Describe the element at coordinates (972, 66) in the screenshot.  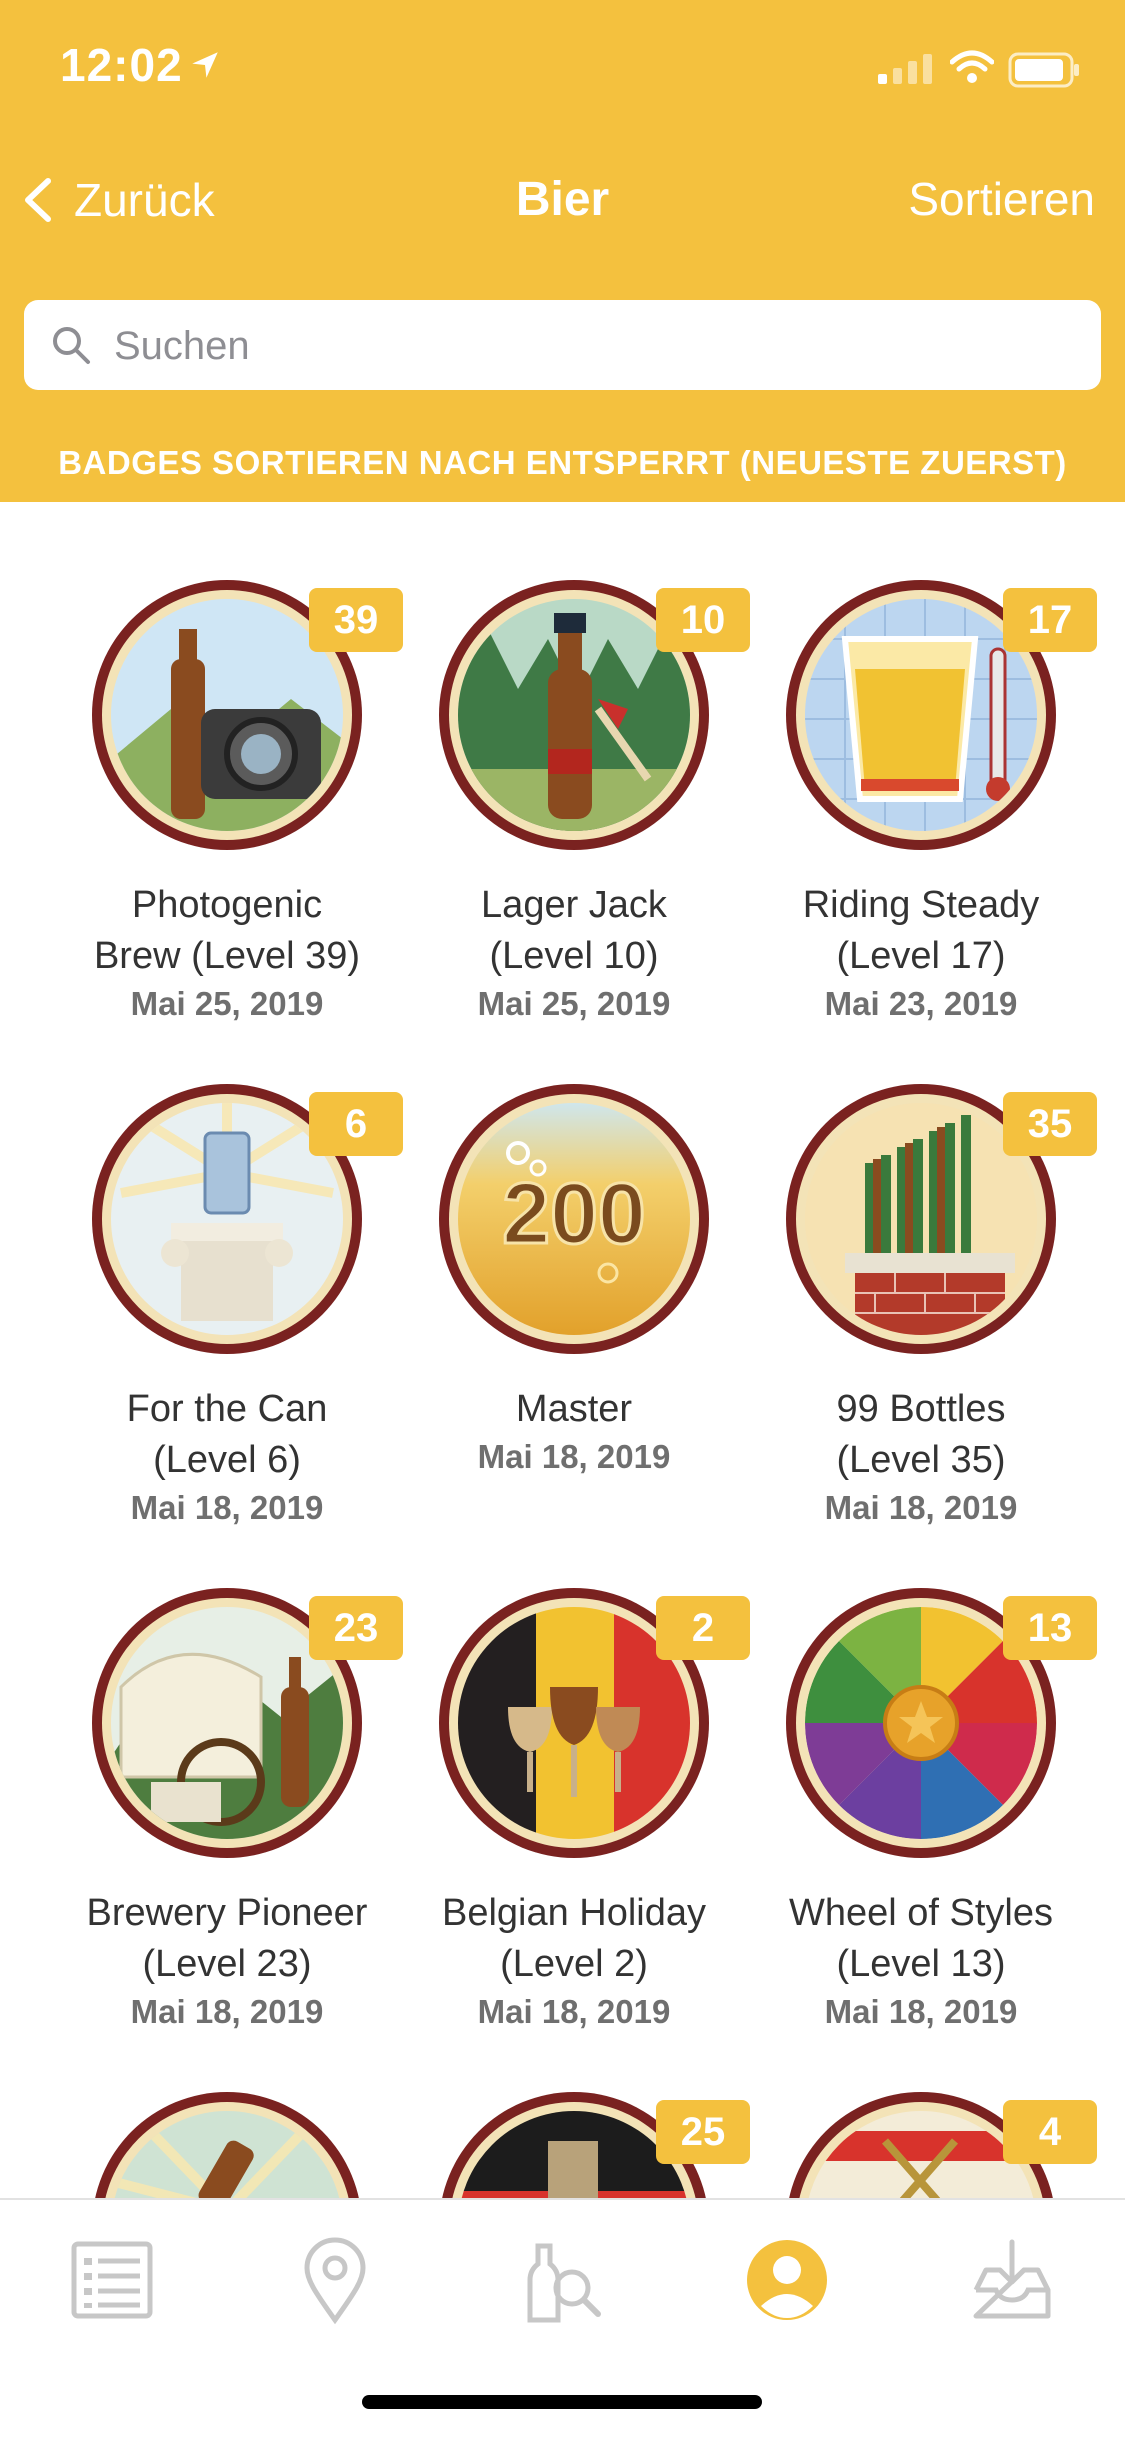
I see `wifi-icon` at that location.